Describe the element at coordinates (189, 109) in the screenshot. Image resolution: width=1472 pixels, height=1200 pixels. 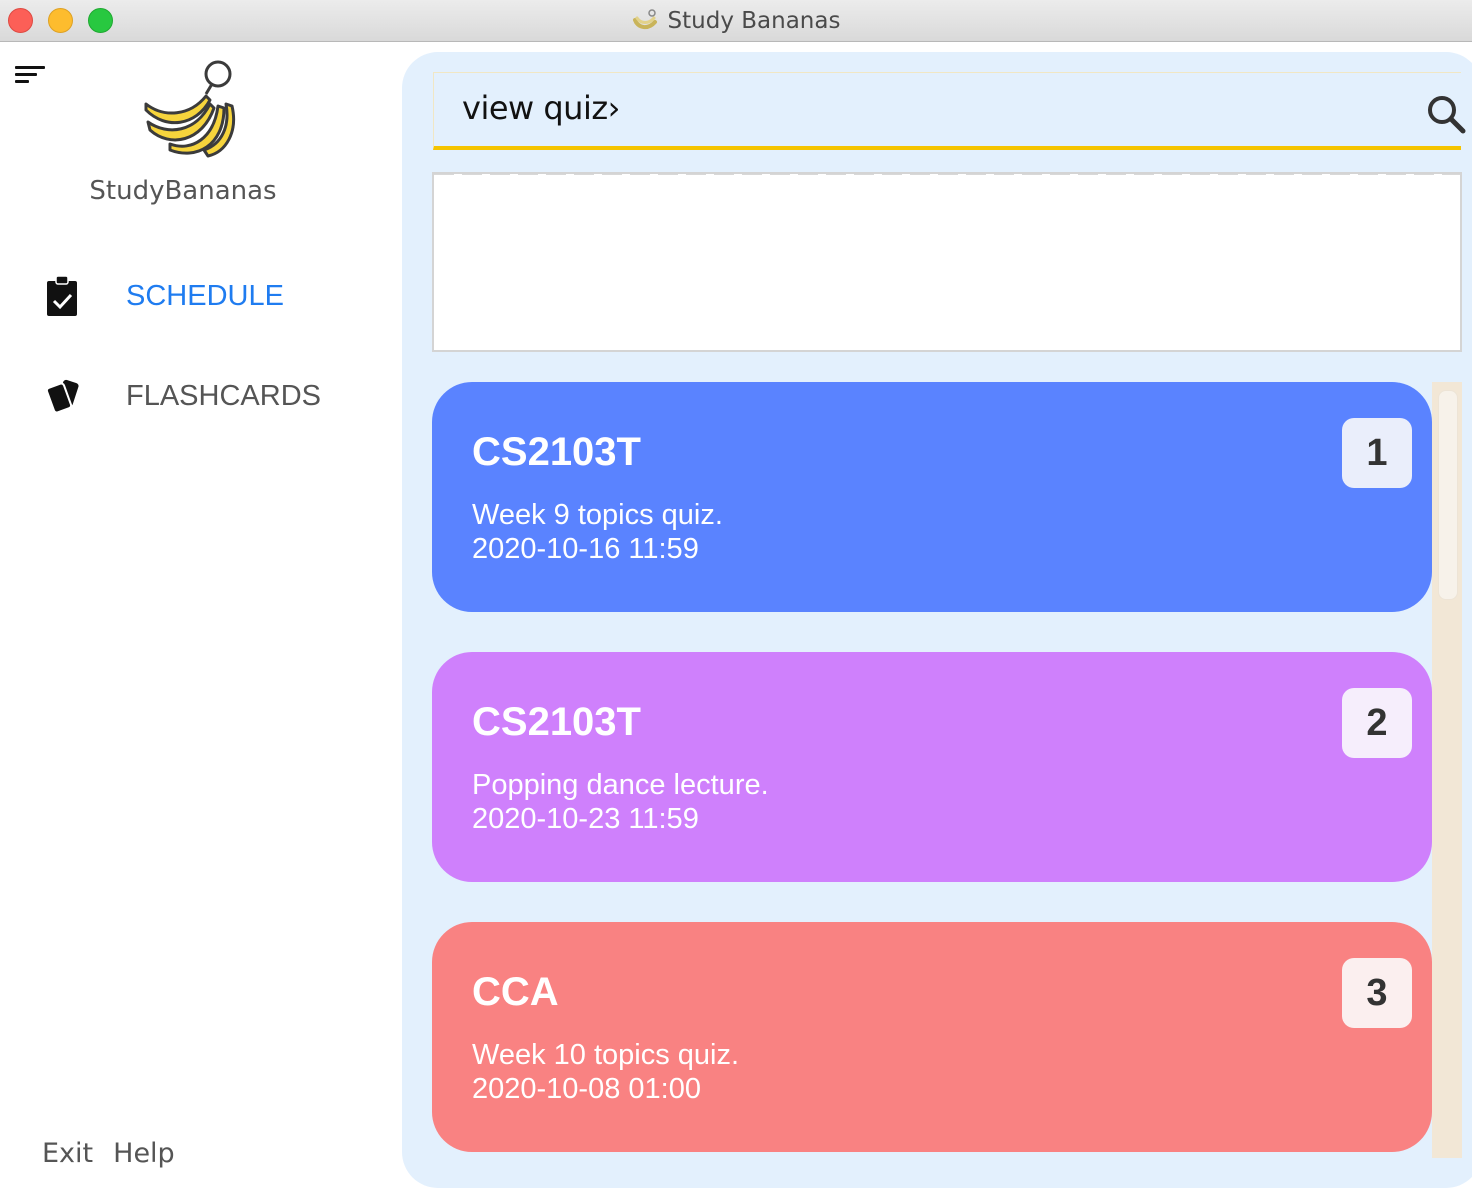
I see `banana-logo-icon` at that location.